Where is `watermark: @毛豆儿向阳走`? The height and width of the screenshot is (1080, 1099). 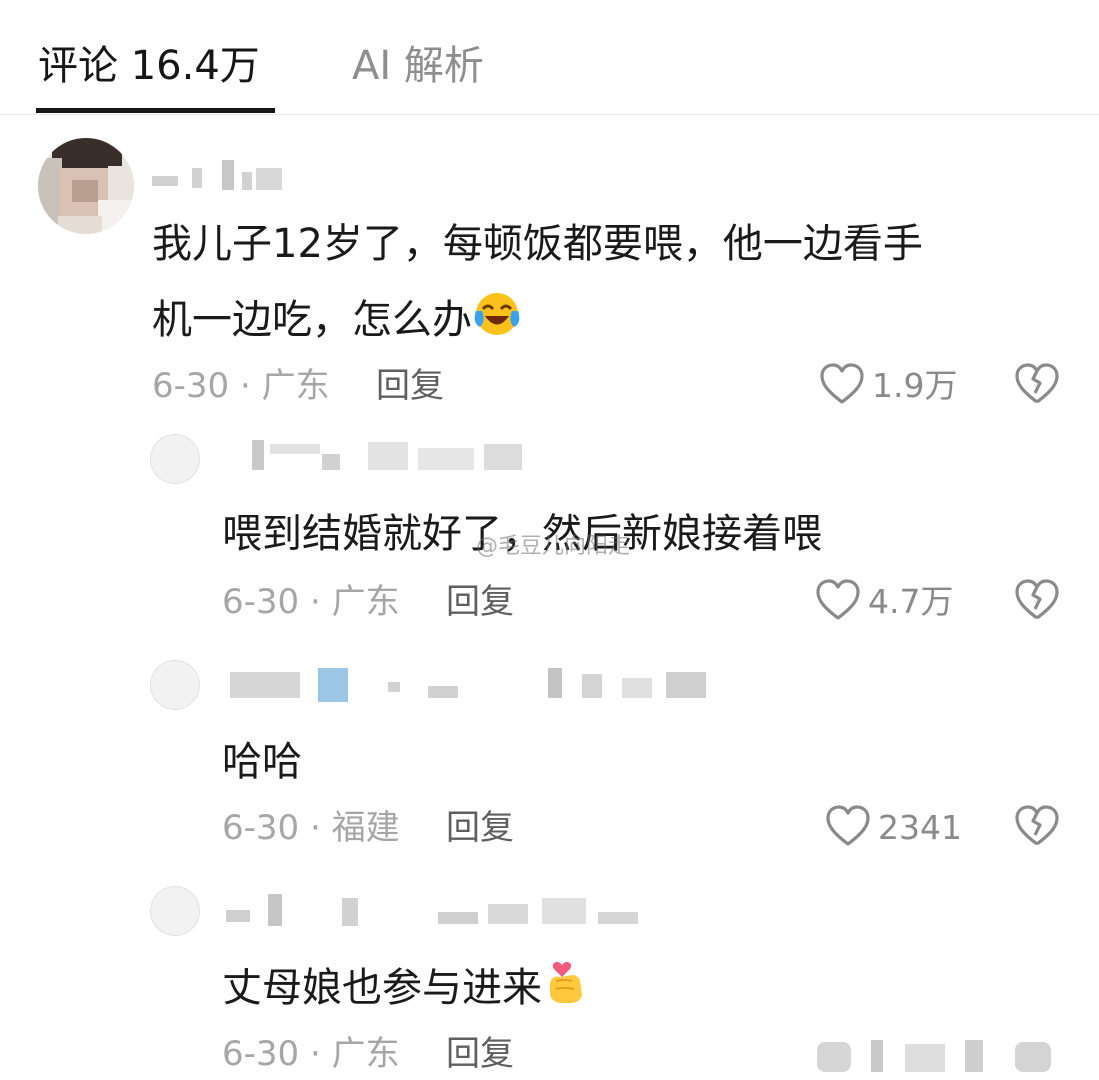 watermark: @毛豆儿向阳走 is located at coordinates (553, 546).